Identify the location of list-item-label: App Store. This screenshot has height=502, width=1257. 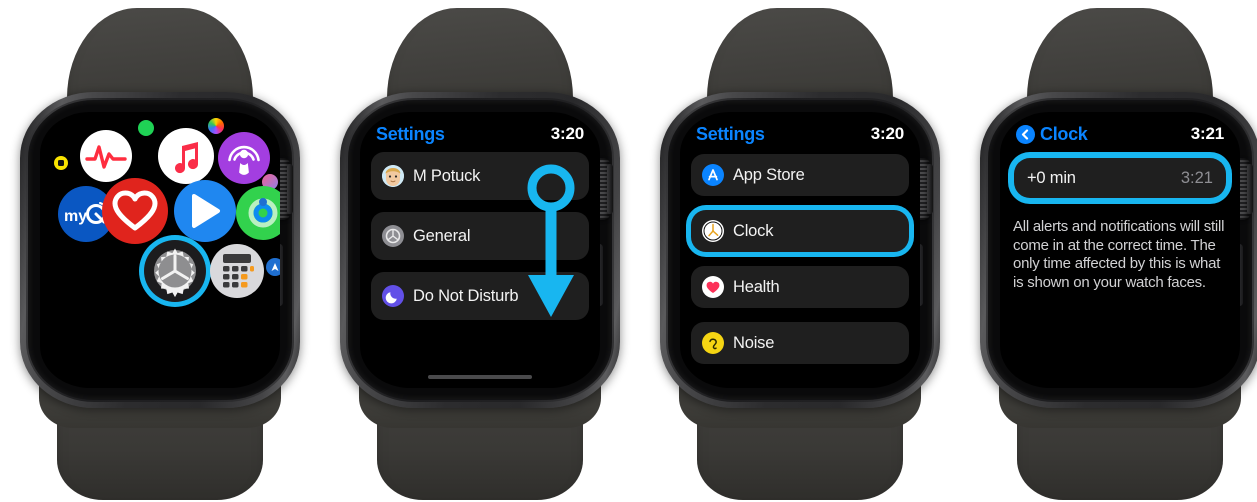
(769, 174).